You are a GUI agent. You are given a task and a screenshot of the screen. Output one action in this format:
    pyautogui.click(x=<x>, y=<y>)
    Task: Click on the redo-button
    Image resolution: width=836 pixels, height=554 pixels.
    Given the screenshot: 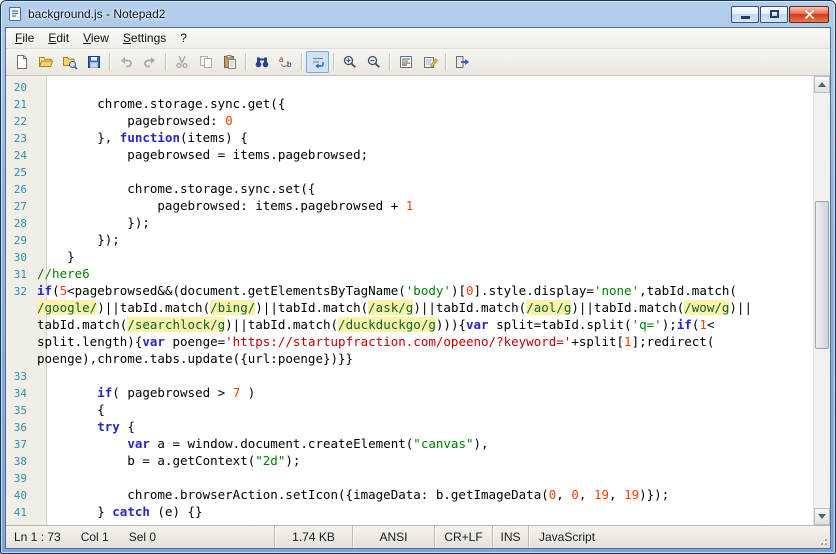 What is the action you would take?
    pyautogui.click(x=149, y=62)
    